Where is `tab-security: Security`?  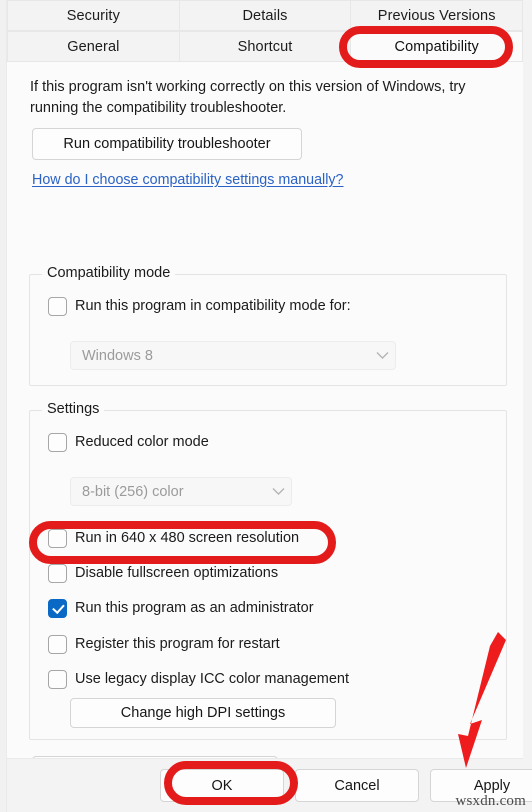
tab-security: Security is located at coordinates (93, 15).